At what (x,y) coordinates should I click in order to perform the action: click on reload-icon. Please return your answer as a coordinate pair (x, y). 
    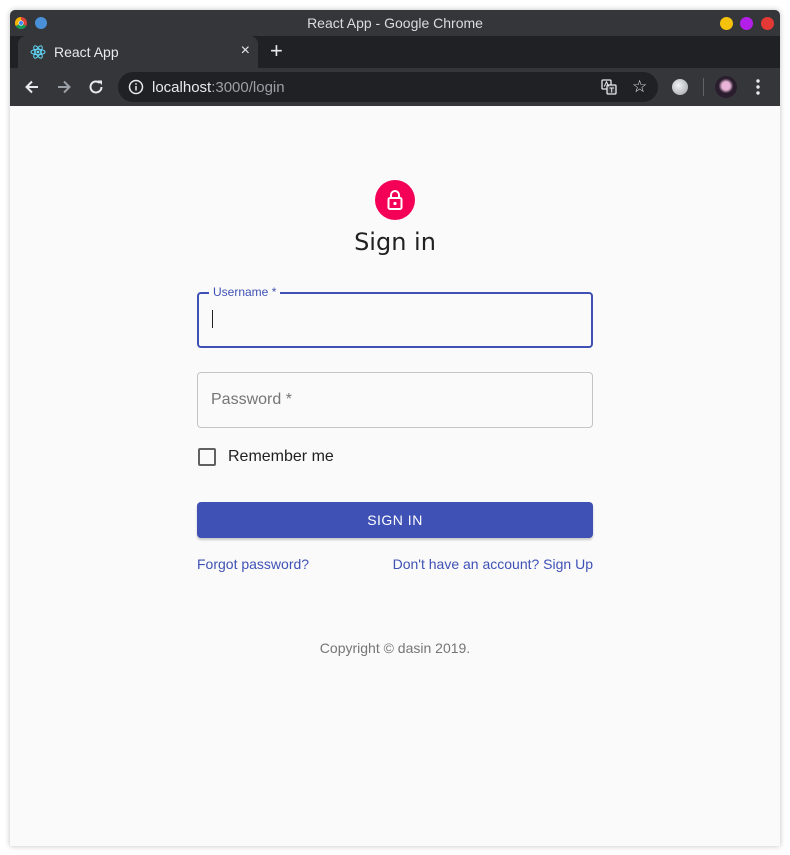
    Looking at the image, I should click on (96, 87).